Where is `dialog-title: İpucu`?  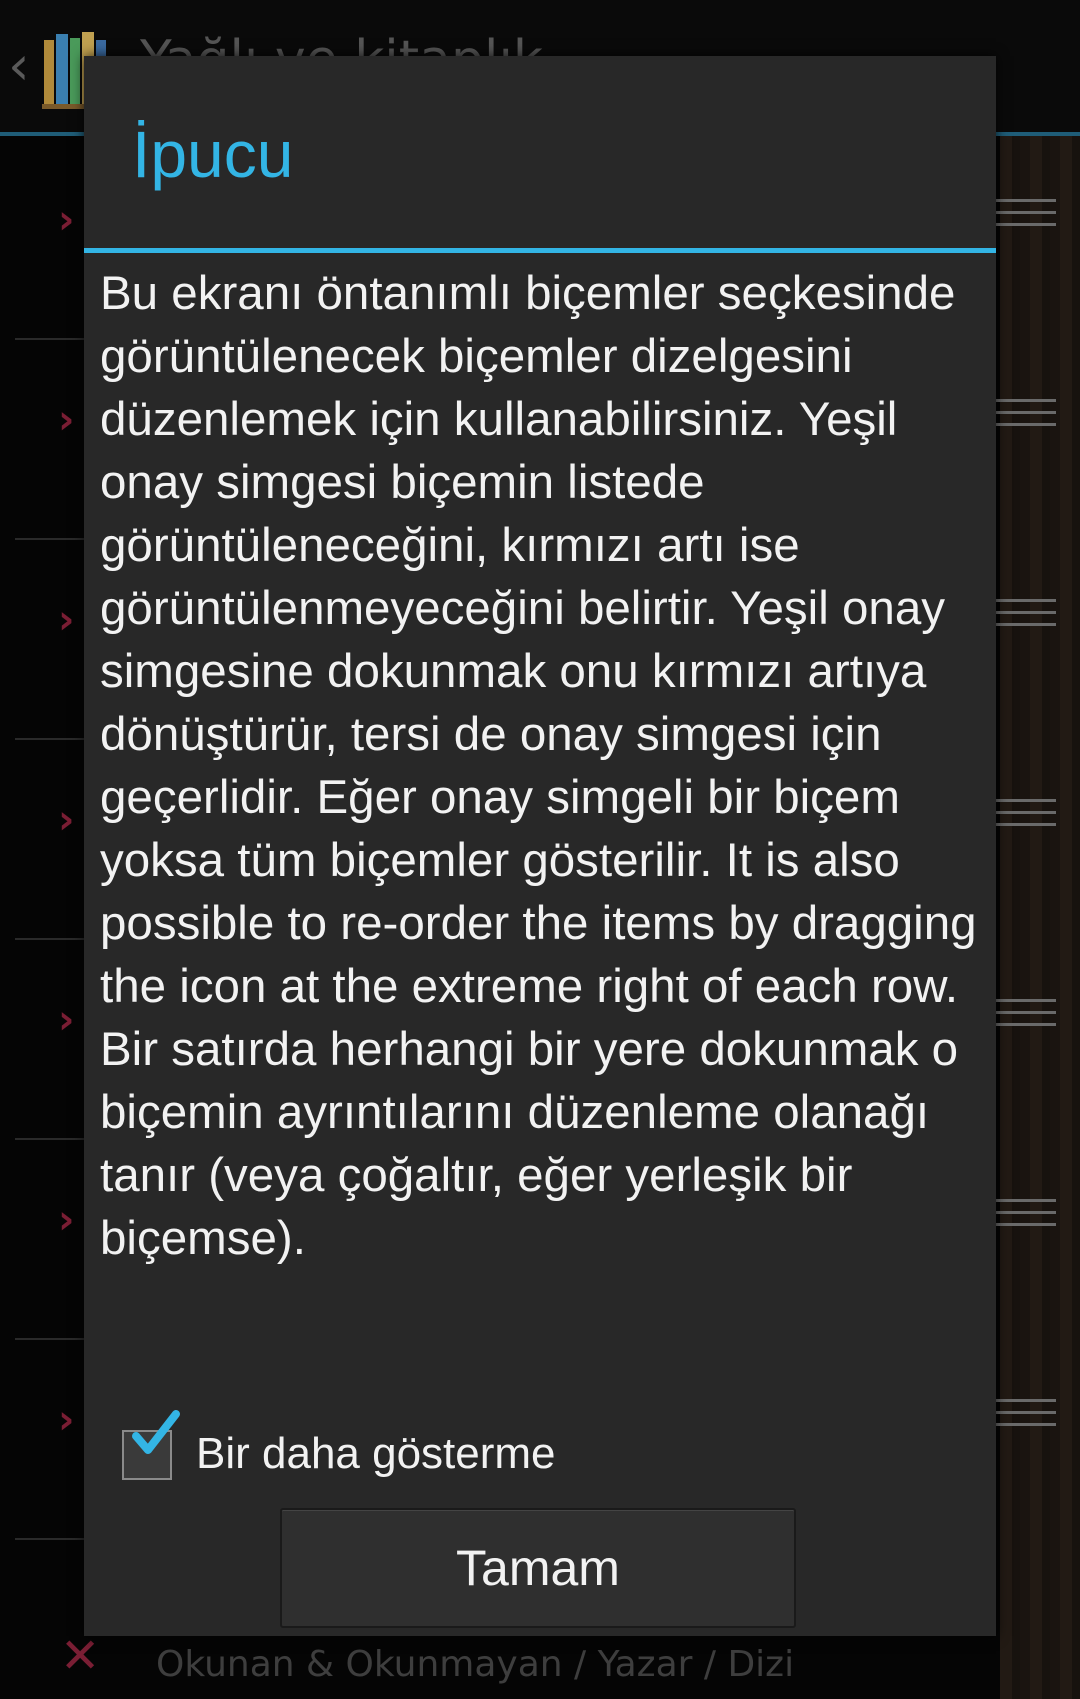
dialog-title: İpucu is located at coordinates (213, 154).